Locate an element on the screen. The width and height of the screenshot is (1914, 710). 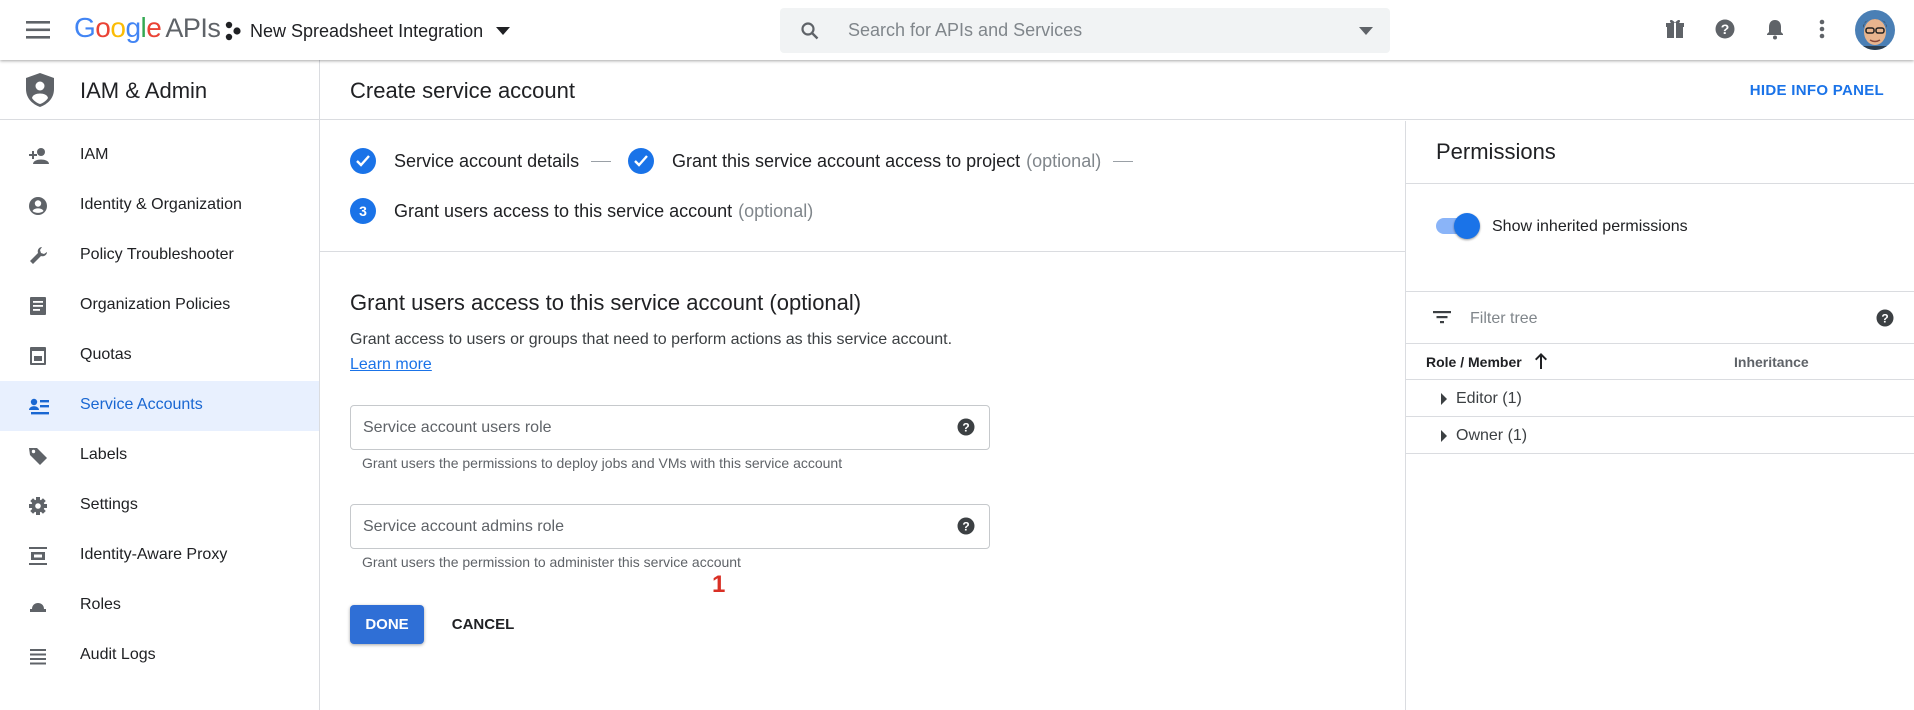
sidebar-item-label: Organization Policies is located at coordinates (155, 304).